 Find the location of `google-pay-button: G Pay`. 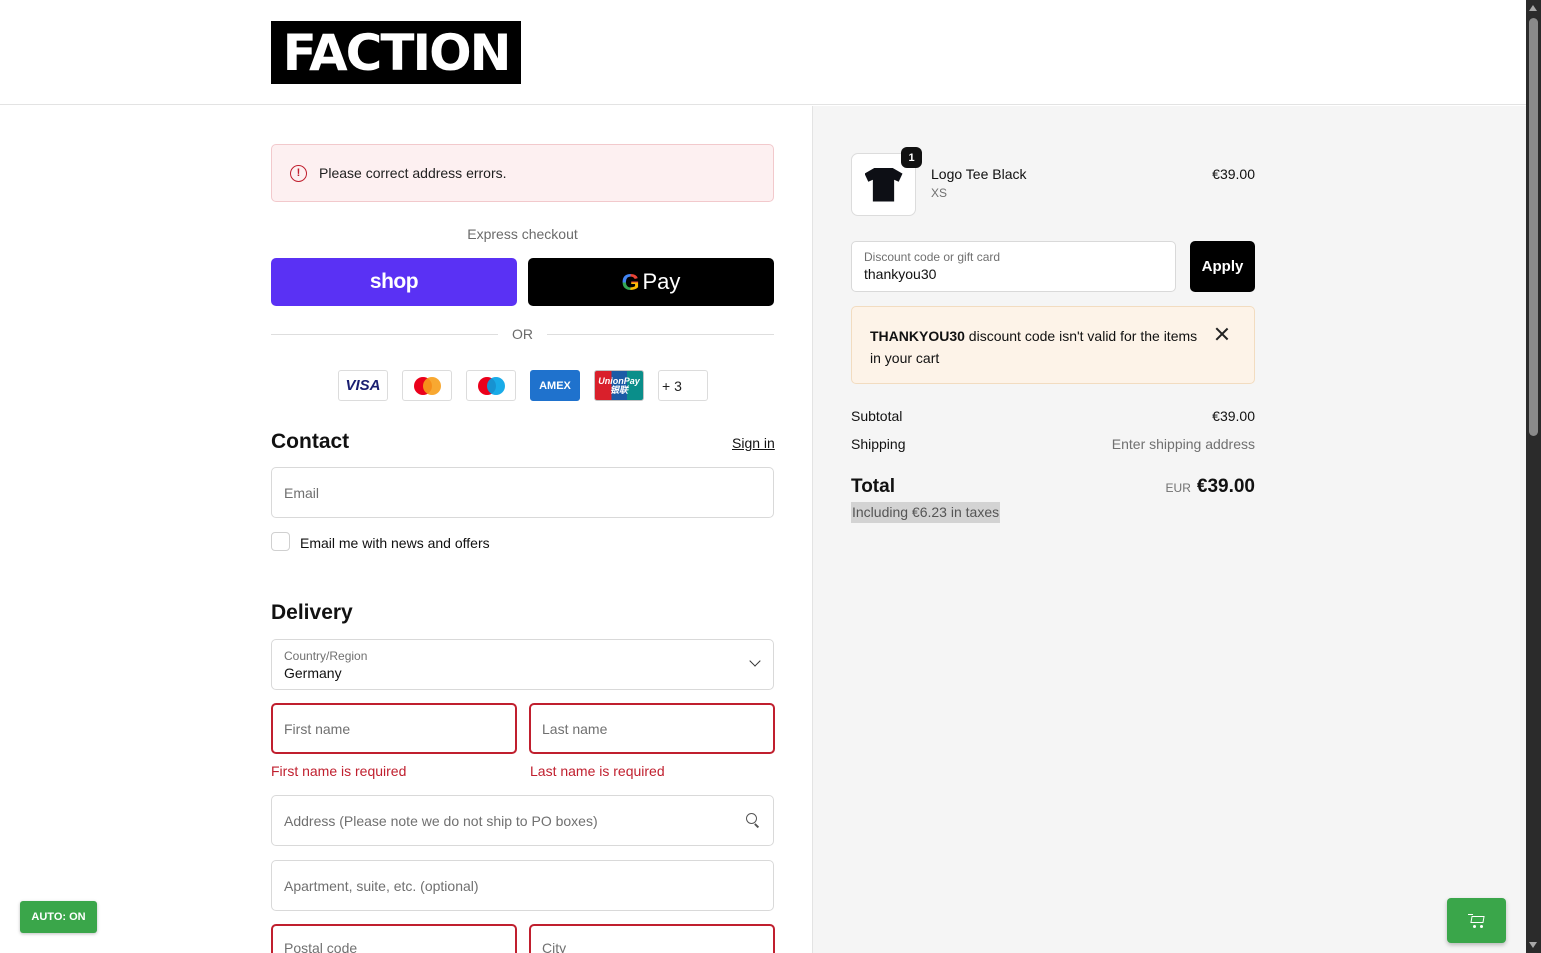

google-pay-button: G Pay is located at coordinates (651, 282).